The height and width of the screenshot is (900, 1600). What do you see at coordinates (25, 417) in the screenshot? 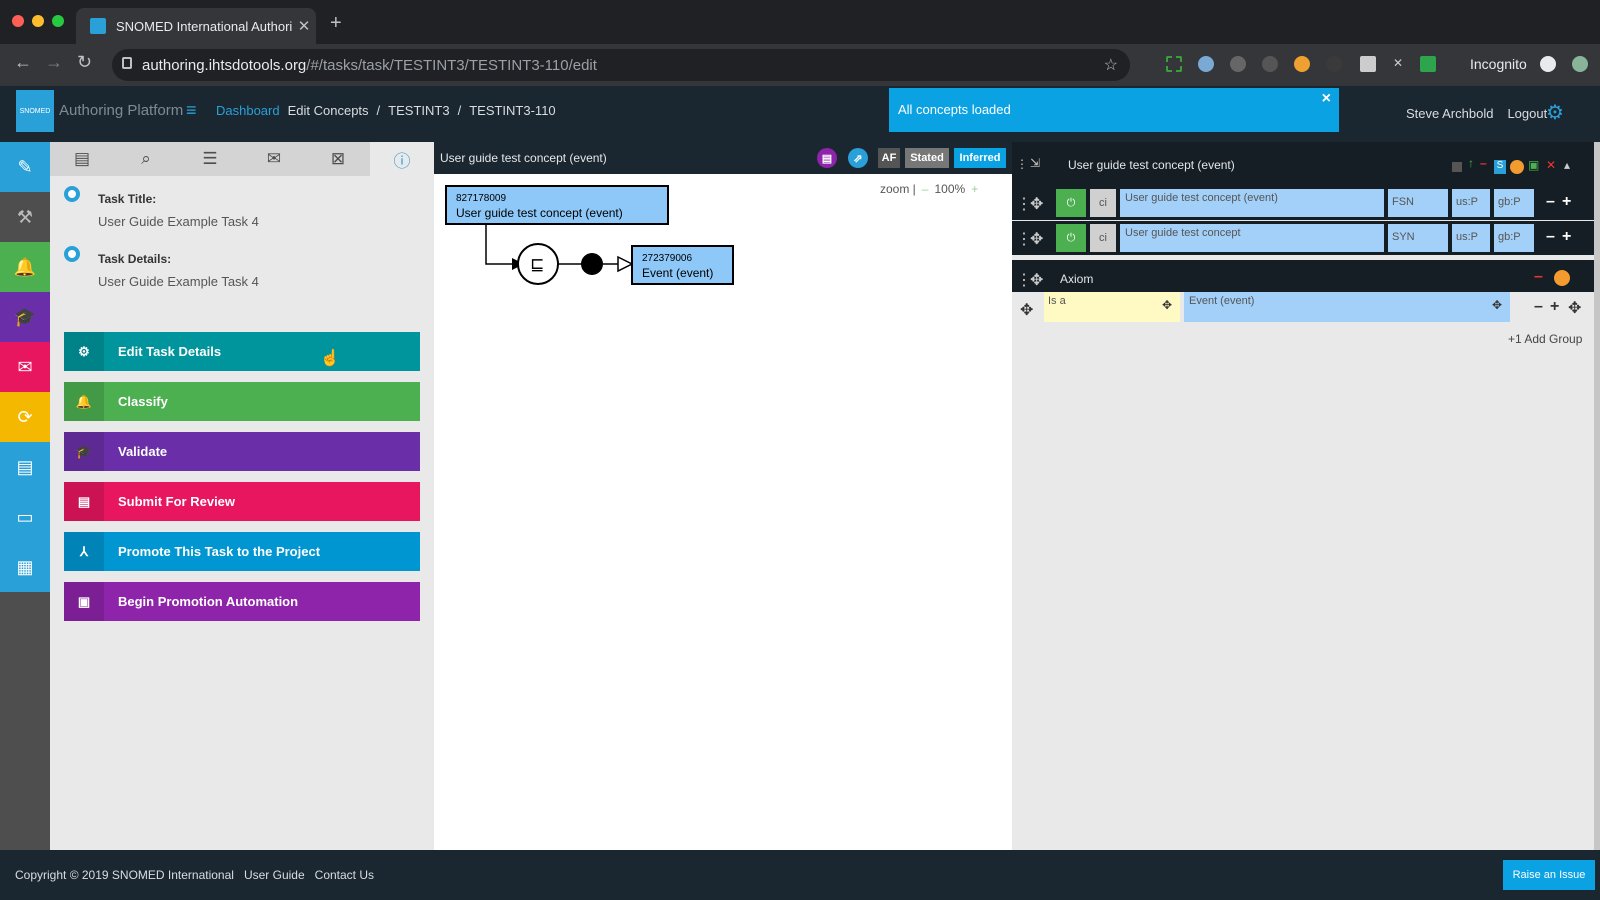
I see `sidebar-sync-icon: ⟳` at bounding box center [25, 417].